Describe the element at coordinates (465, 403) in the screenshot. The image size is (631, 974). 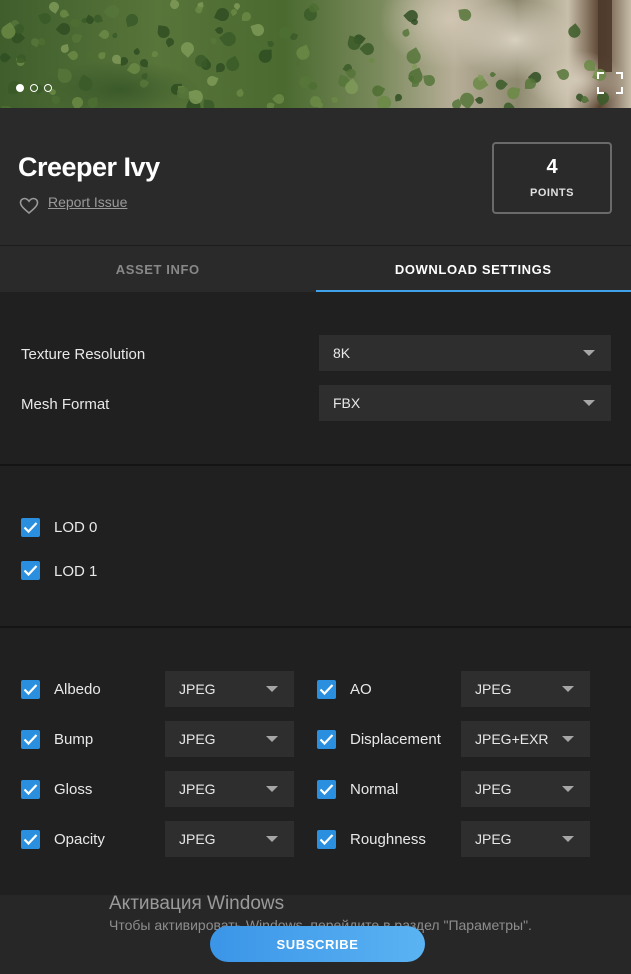
I see `mesh-format-select: FBX` at that location.